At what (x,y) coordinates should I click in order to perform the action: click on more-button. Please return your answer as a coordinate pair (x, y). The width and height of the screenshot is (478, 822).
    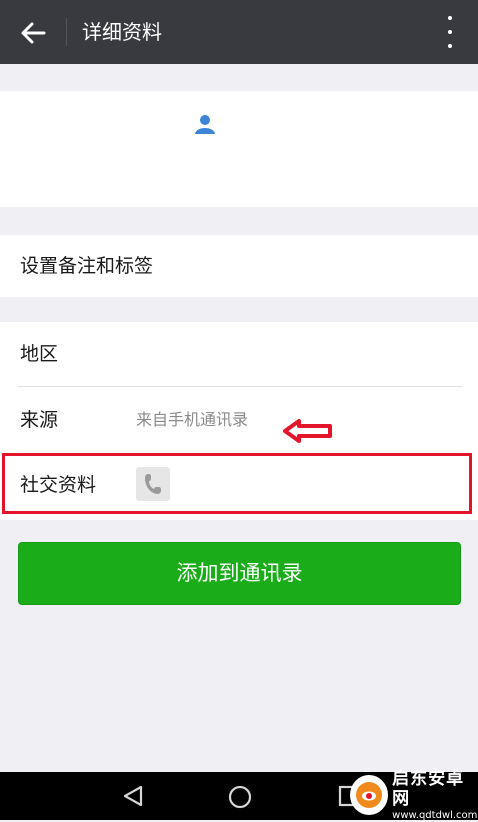
    Looking at the image, I should click on (450, 32).